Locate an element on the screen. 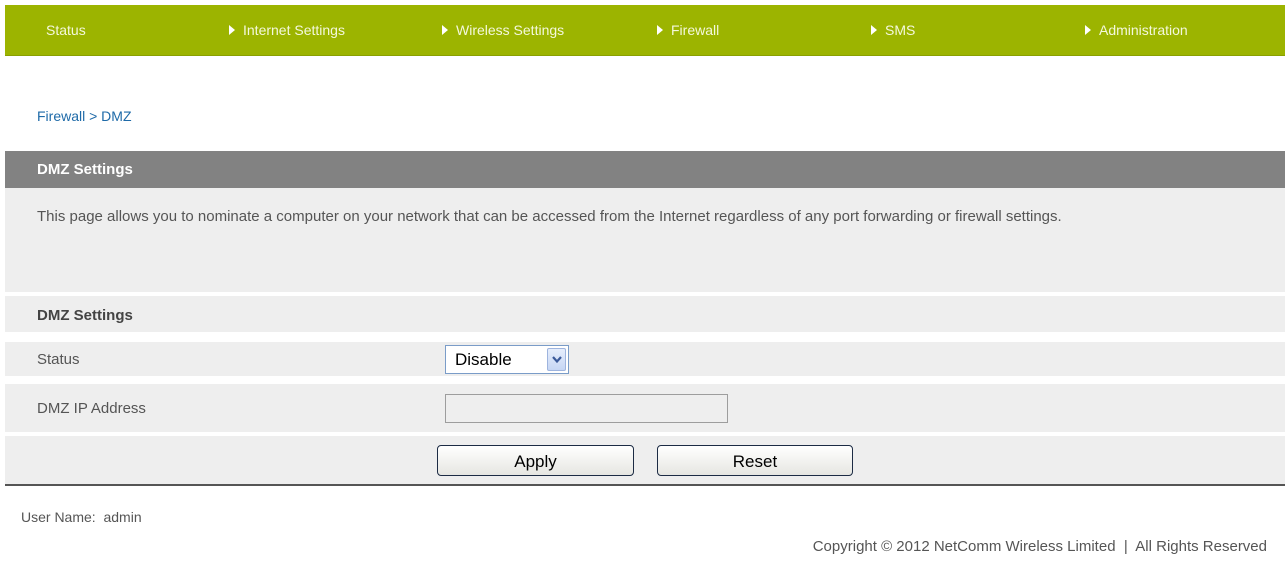 Image resolution: width=1285 pixels, height=562 pixels. apply-button: Apply is located at coordinates (535, 460).